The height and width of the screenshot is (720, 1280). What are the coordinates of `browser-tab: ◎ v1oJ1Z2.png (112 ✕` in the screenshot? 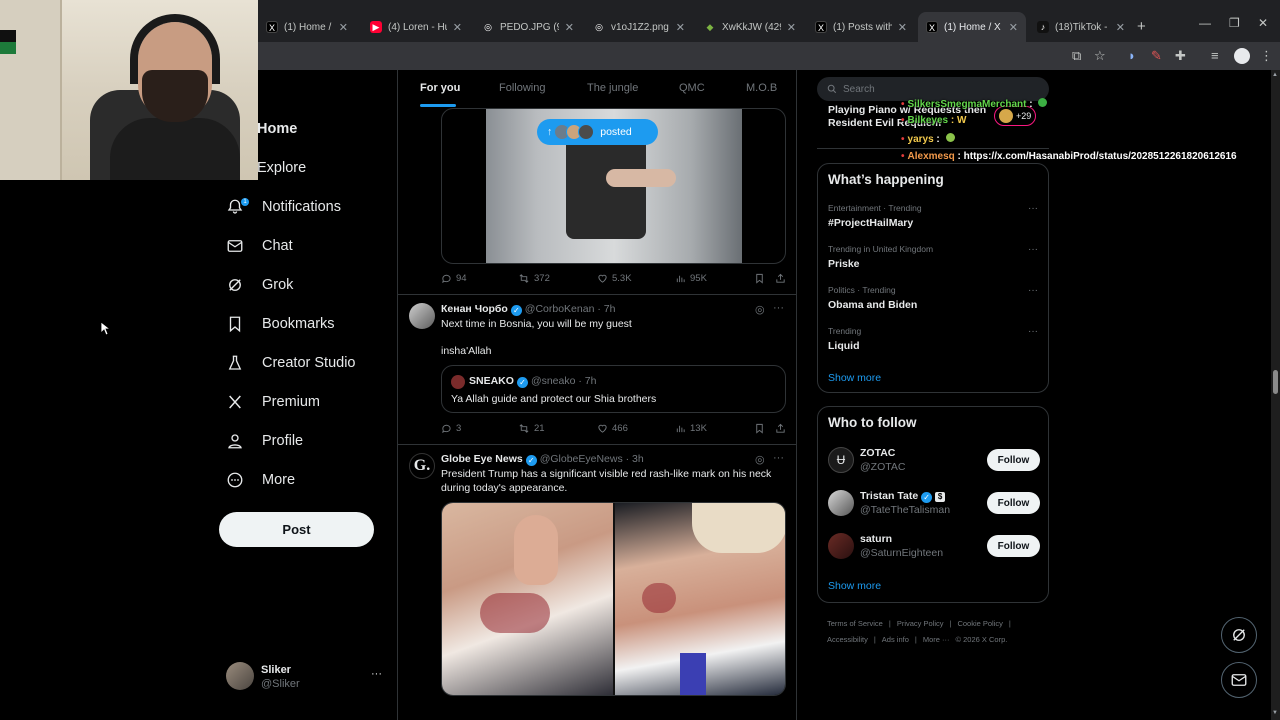 It's located at (639, 27).